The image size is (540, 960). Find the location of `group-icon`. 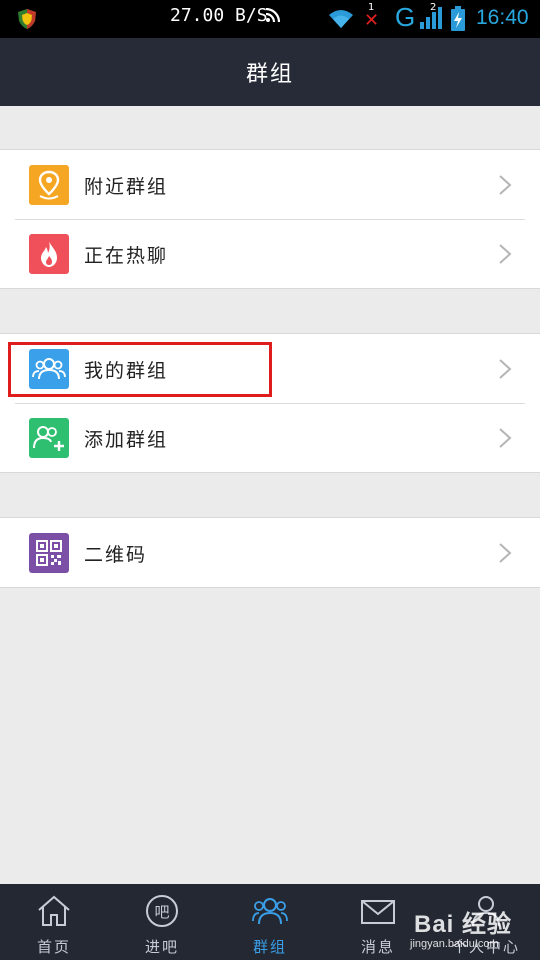

group-icon is located at coordinates (270, 911).